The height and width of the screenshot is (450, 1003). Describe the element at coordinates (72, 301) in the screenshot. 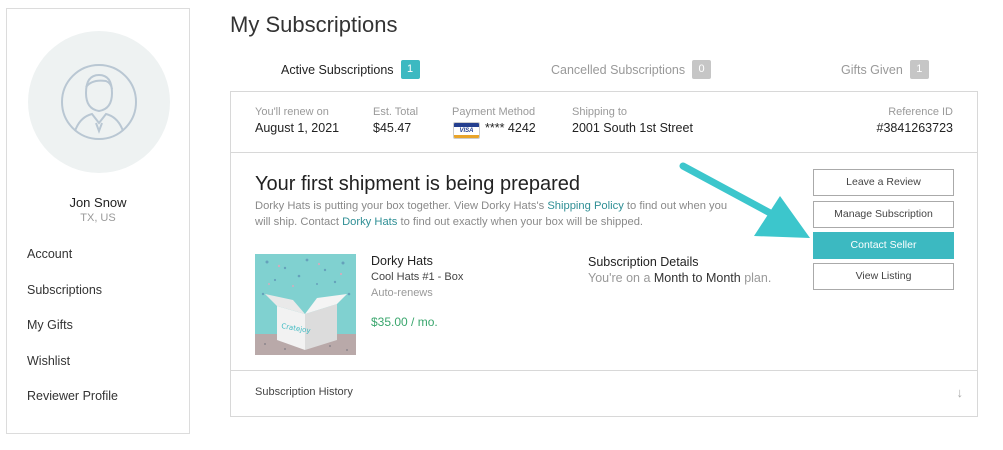

I see `sidebar-item-subscriptions: Subscriptions` at that location.